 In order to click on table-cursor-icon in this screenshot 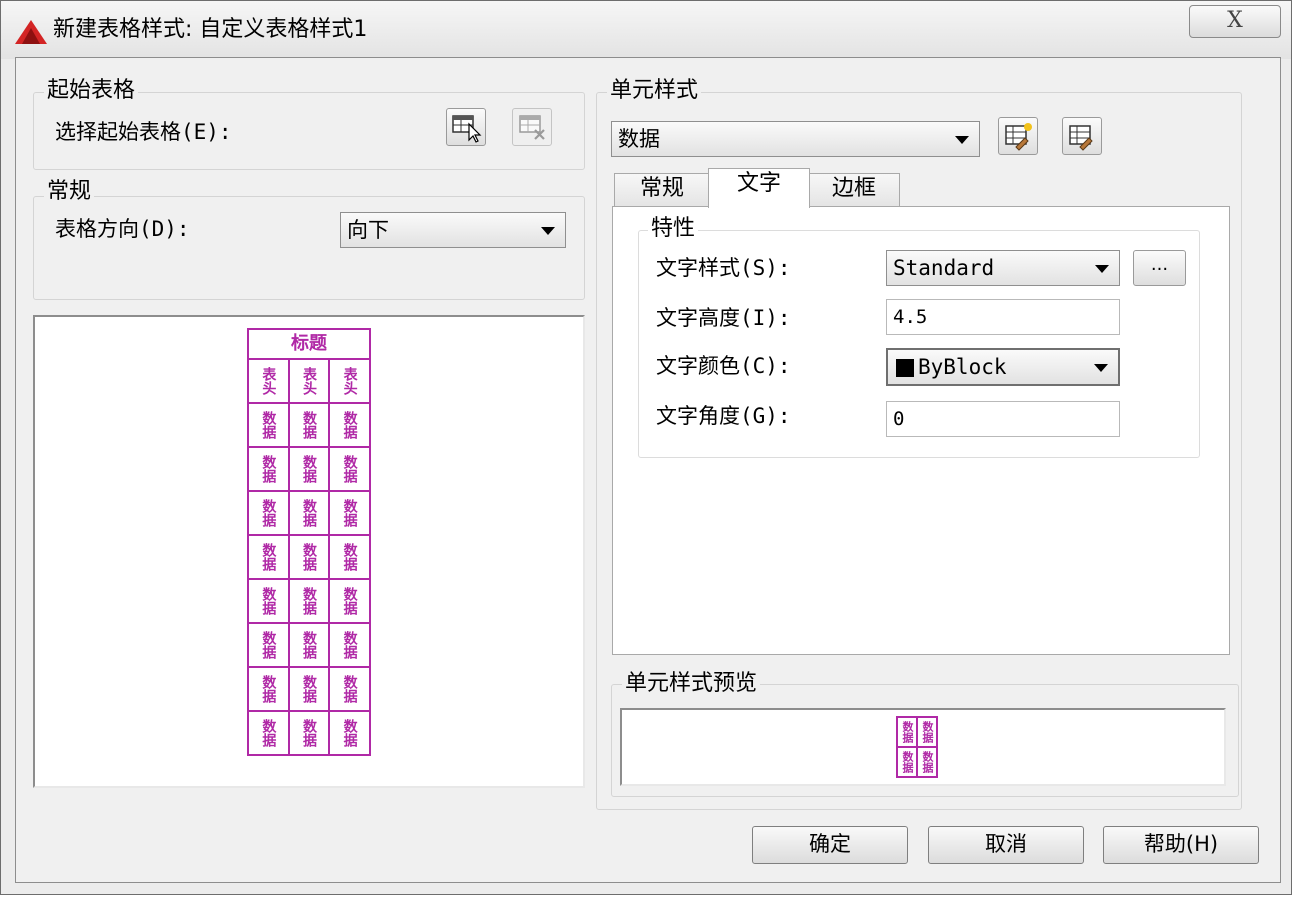, I will do `click(467, 129)`.